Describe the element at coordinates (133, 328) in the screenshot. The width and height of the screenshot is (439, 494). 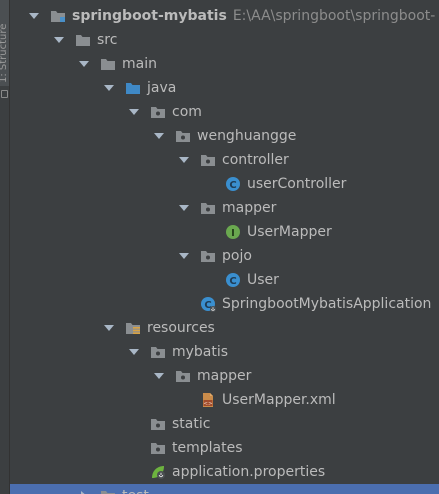
I see `resources-folder-icon` at that location.